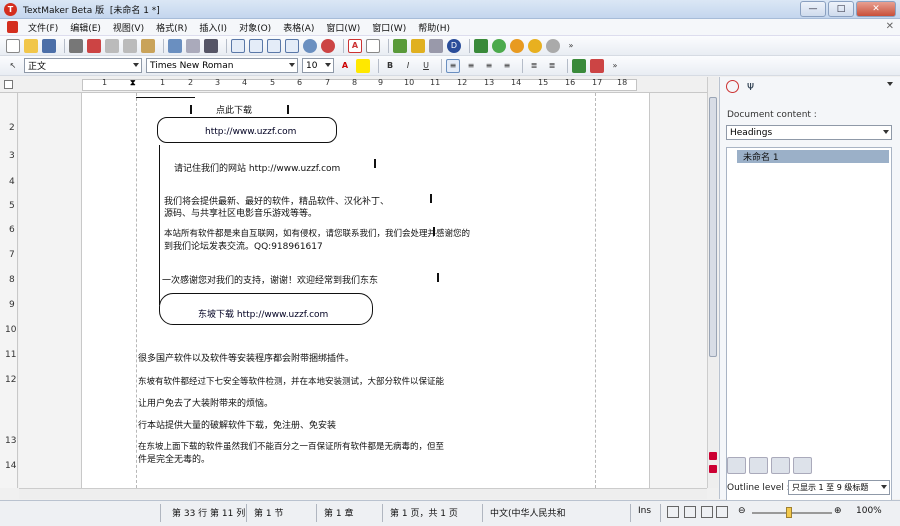 The height and width of the screenshot is (526, 900). I want to click on zoom-in-icon: ⊕, so click(838, 511).